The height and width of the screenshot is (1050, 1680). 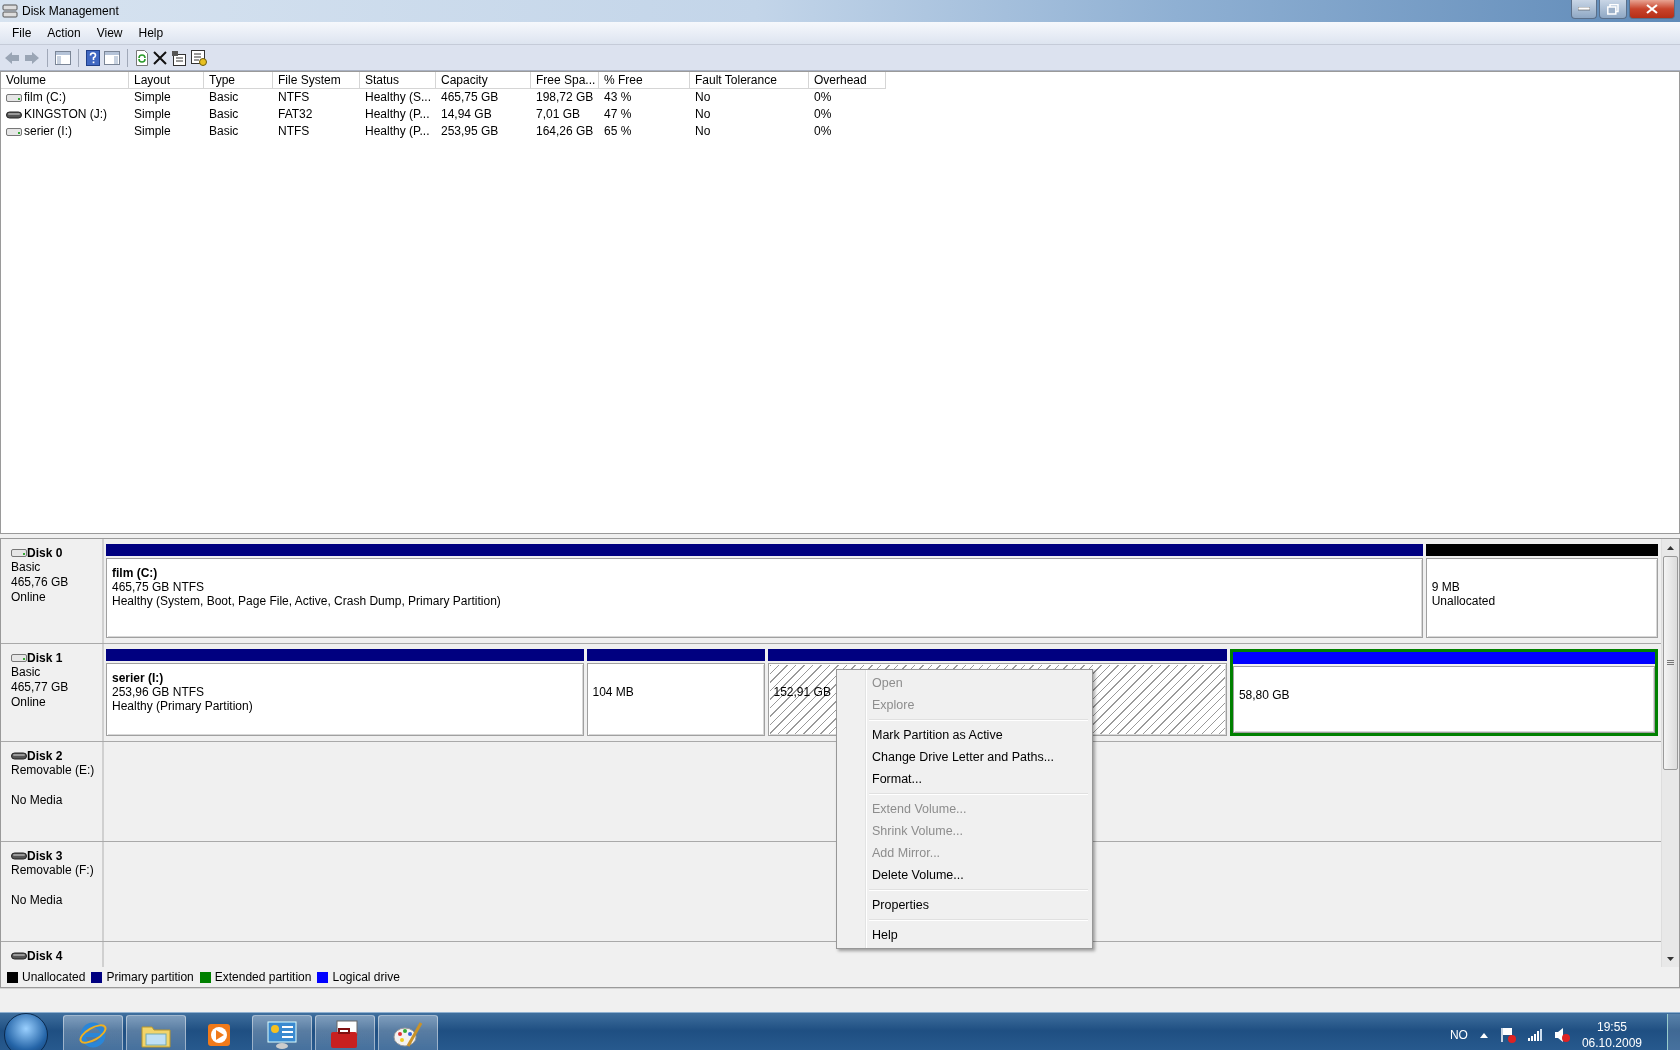 I want to click on partition-size: 58,80 GB, so click(x=1264, y=695).